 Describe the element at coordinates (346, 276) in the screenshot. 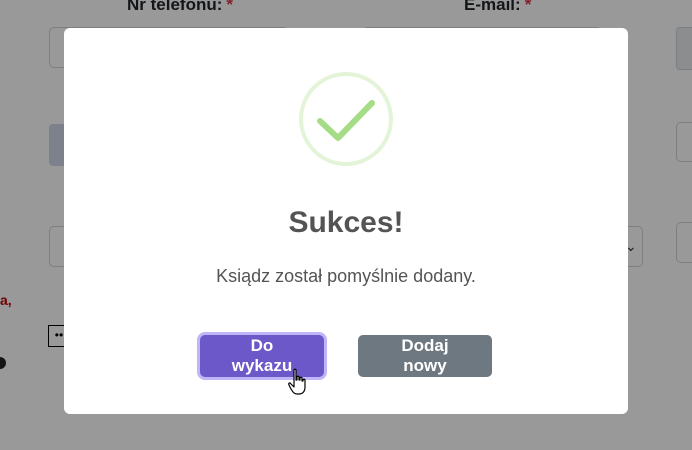

I see `dialog-message: Ksiądz został pomyślnie dodany.` at that location.